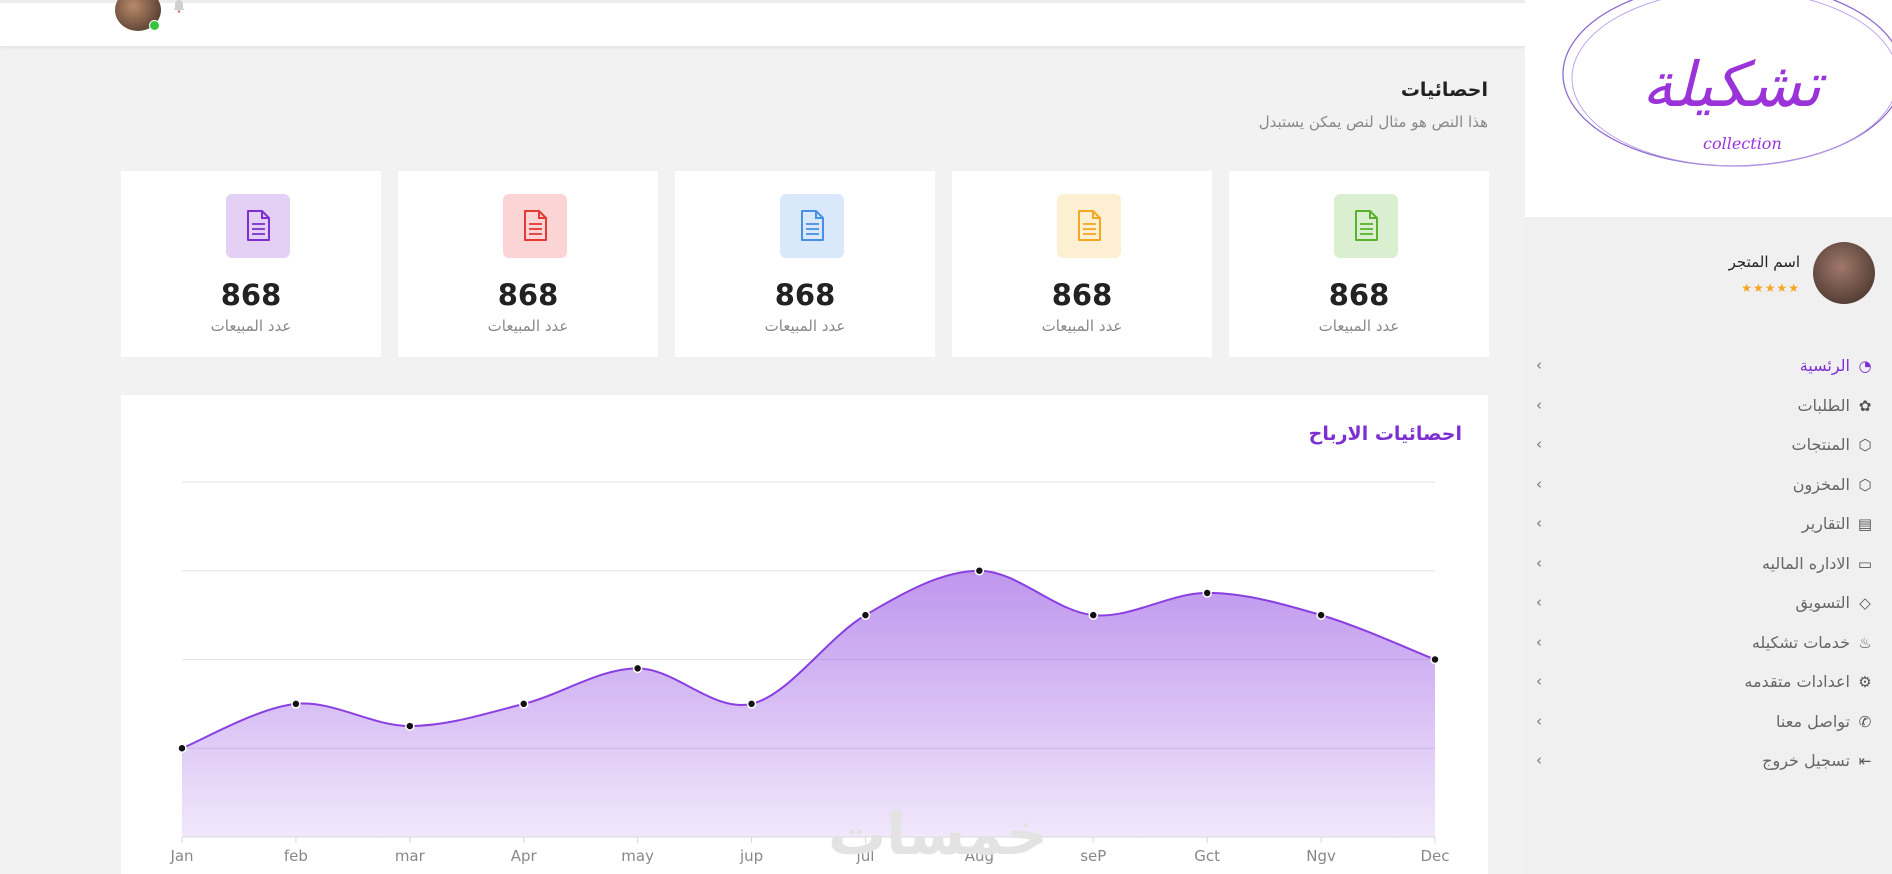 This screenshot has height=874, width=1892. I want to click on x-tick-label: Dec, so click(1434, 856).